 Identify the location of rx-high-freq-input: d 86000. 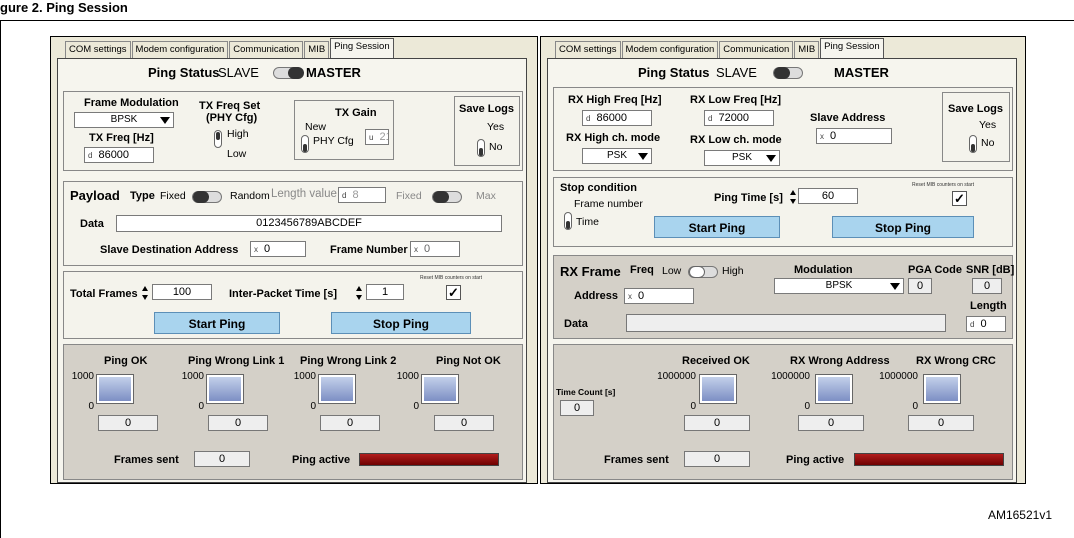
(617, 118).